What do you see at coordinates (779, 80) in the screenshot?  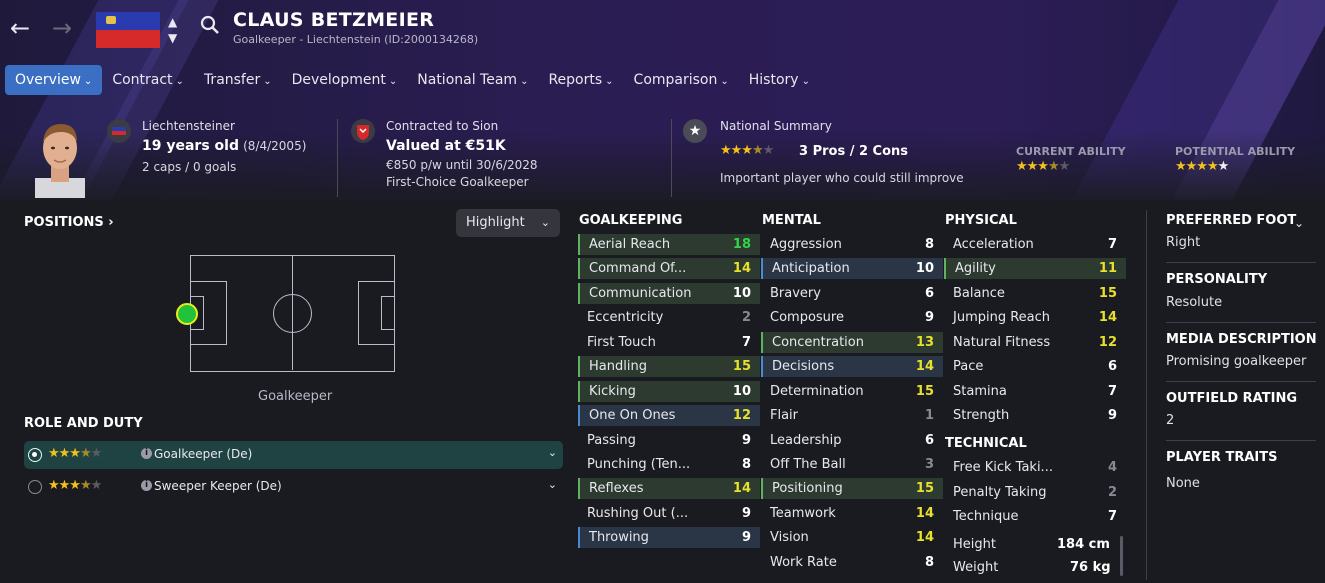 I see `tab-history: History ⌄` at bounding box center [779, 80].